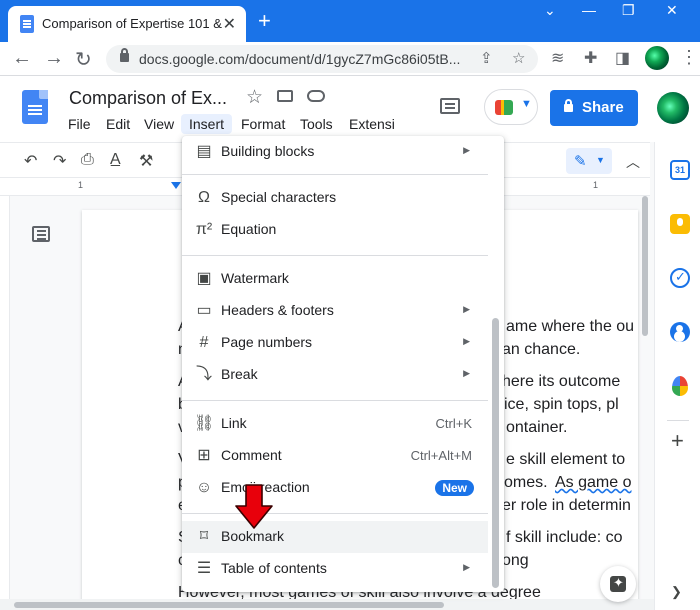  Describe the element at coordinates (316, 124) in the screenshot. I see `menu-tools: Tools` at that location.